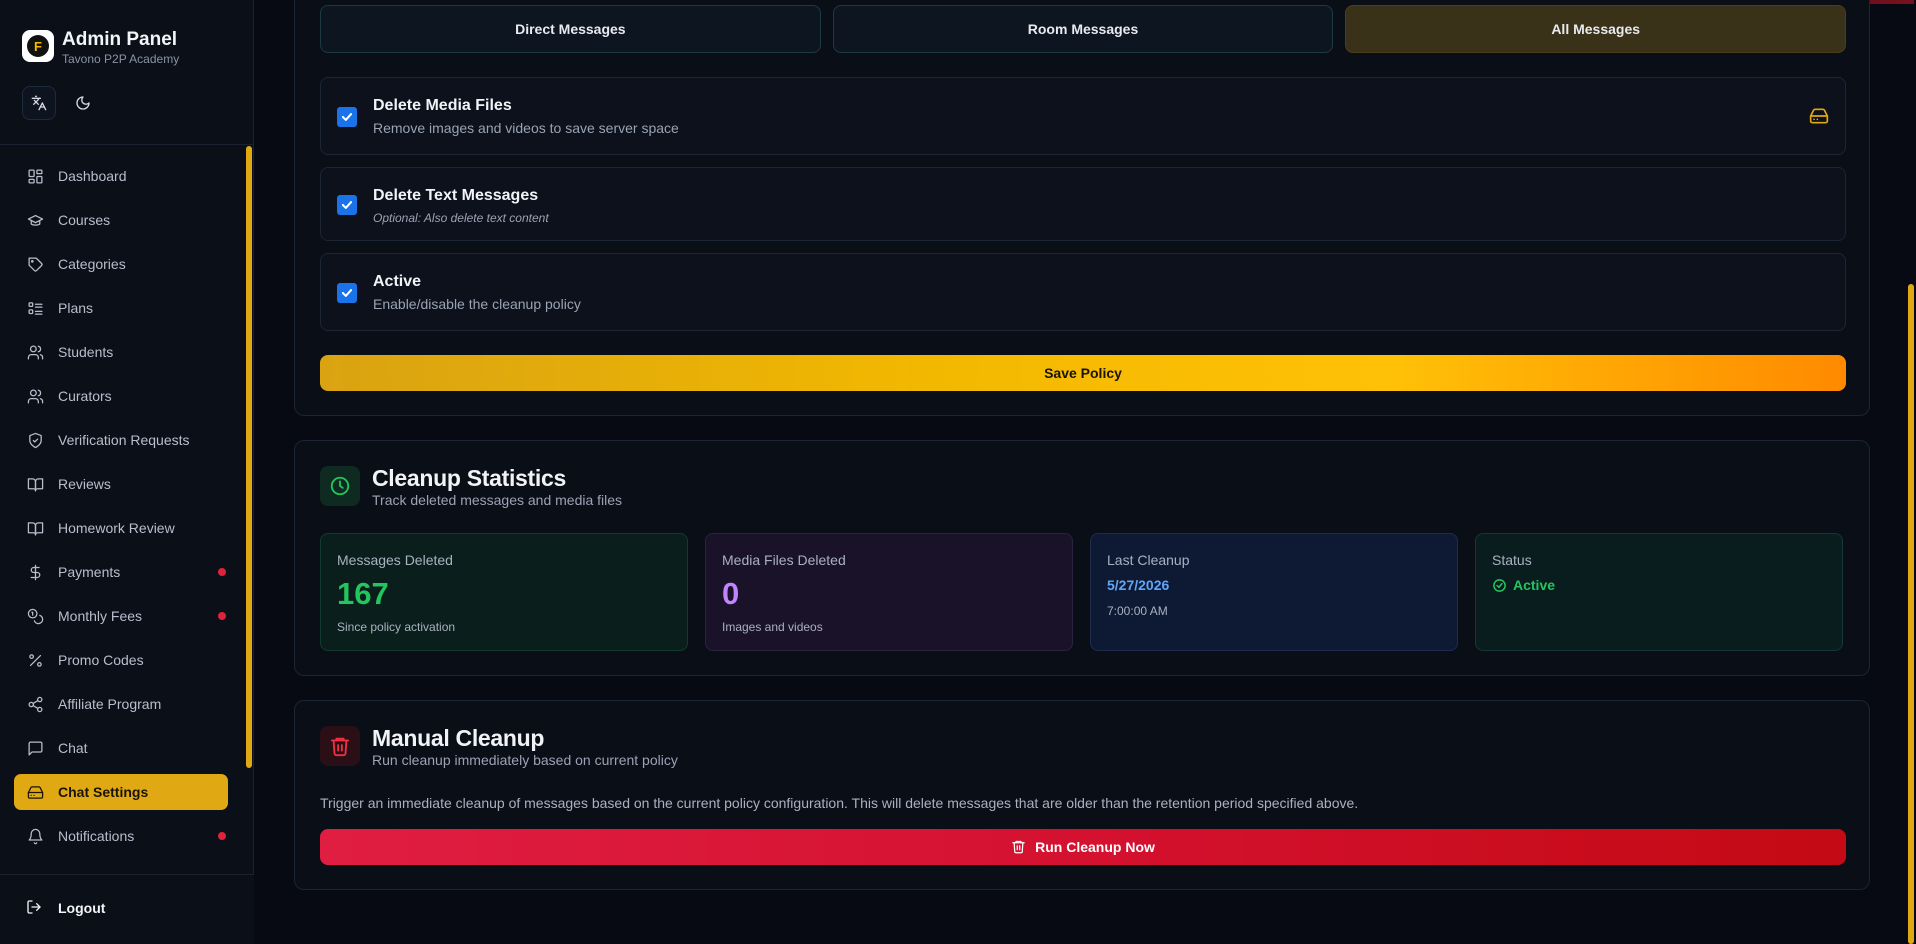 This screenshot has height=944, width=1916. Describe the element at coordinates (127, 909) in the screenshot. I see `sidebar-footer: Logout` at that location.